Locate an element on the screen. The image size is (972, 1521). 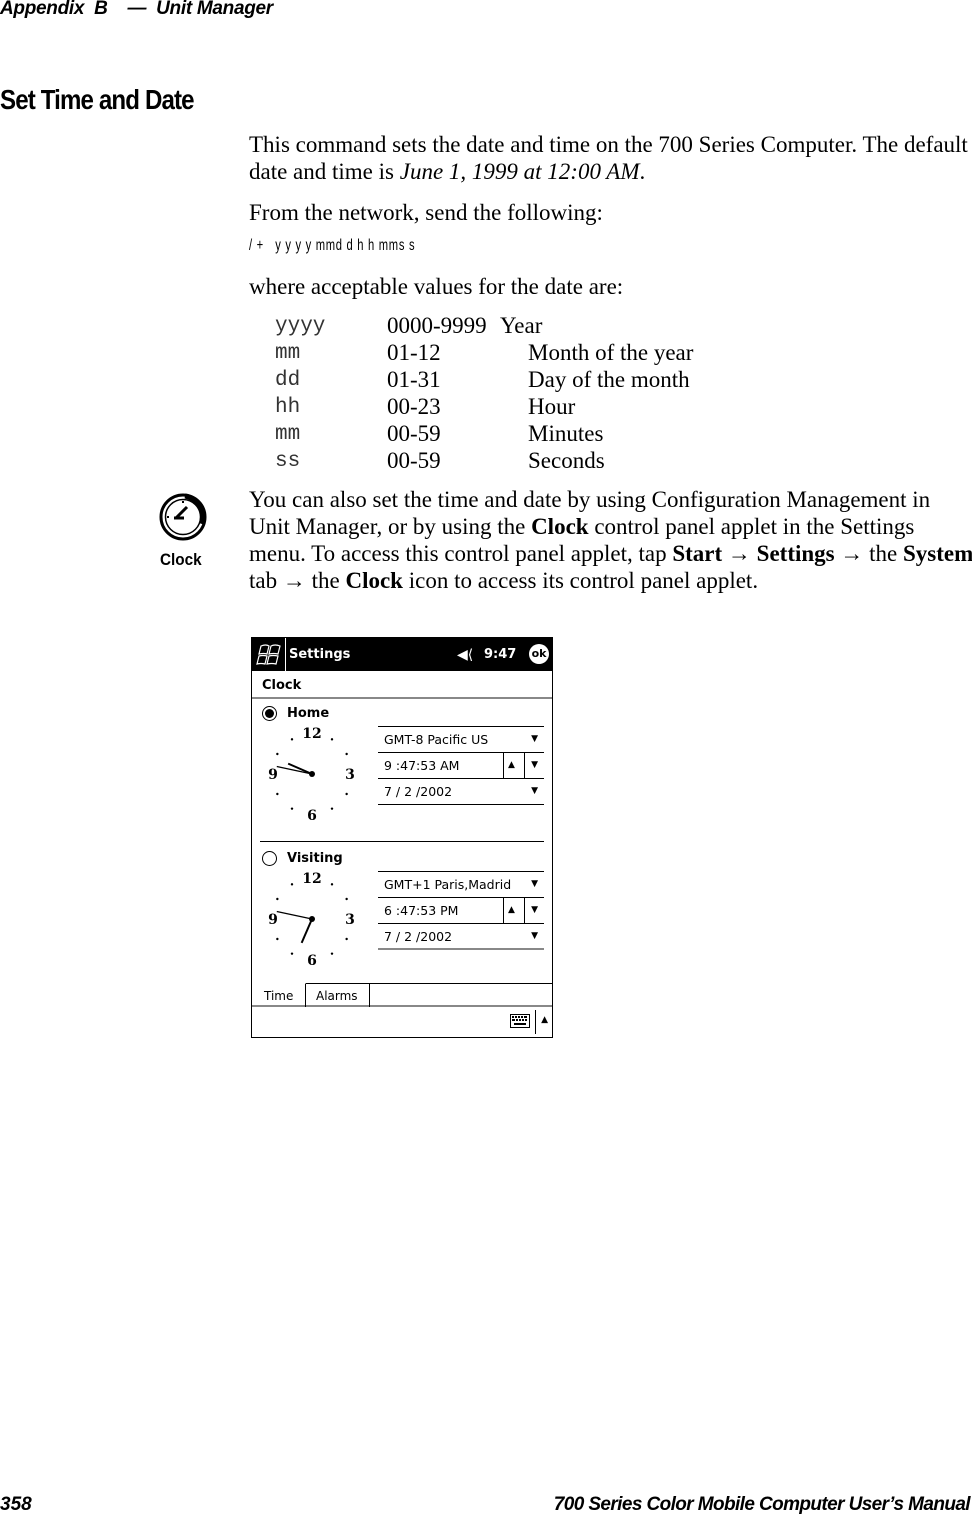
ok-button: ok is located at coordinates (539, 654).